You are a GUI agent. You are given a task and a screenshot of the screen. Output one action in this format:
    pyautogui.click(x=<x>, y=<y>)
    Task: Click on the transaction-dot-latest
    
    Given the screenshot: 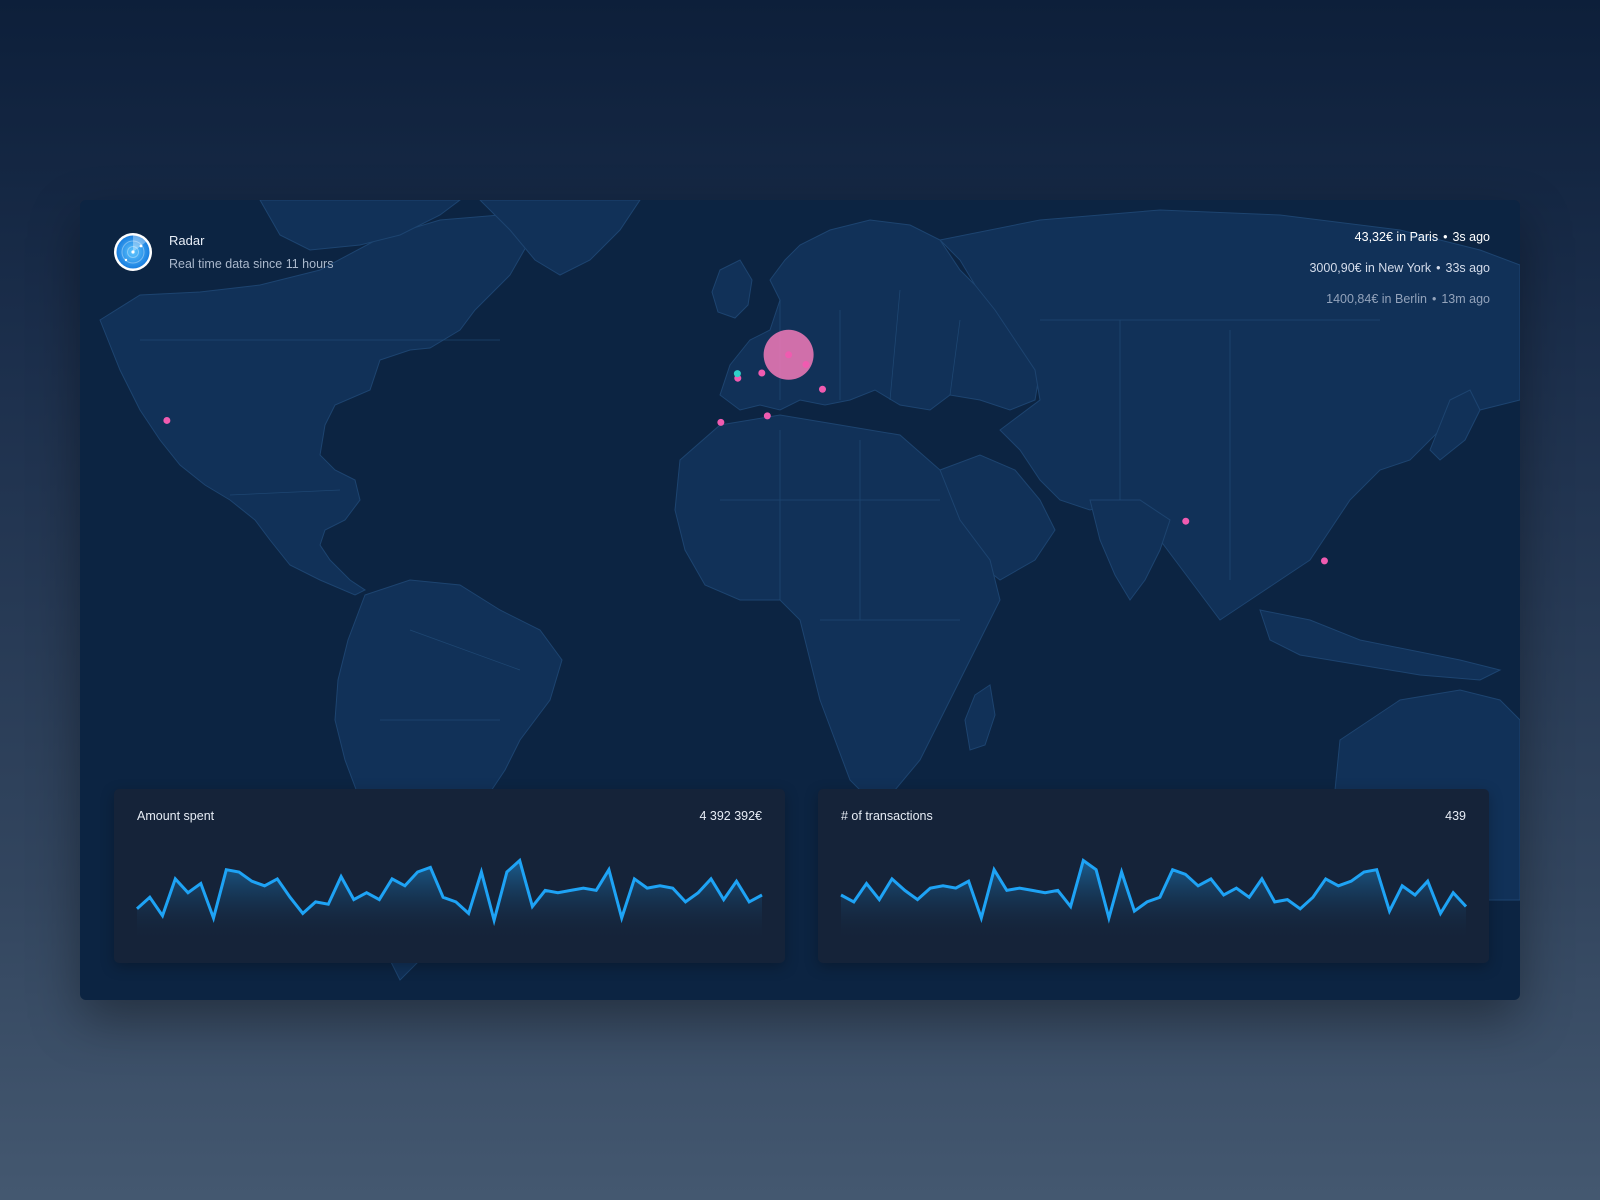 What is the action you would take?
    pyautogui.click(x=737, y=374)
    